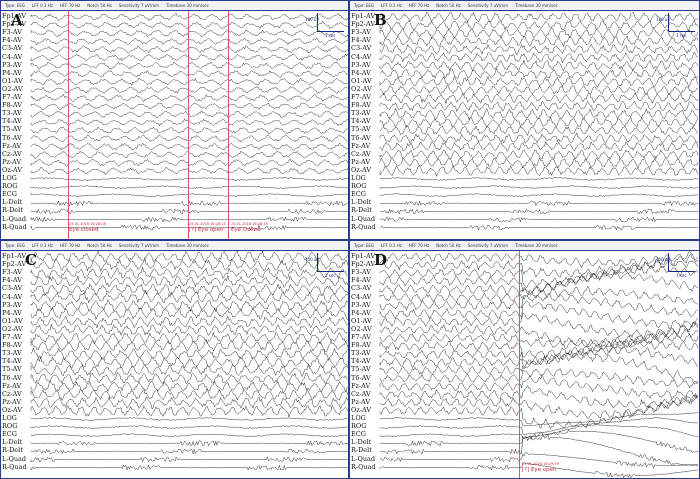 Image resolution: width=700 pixels, height=479 pixels. I want to click on channel-label: L-Quad, so click(14, 218).